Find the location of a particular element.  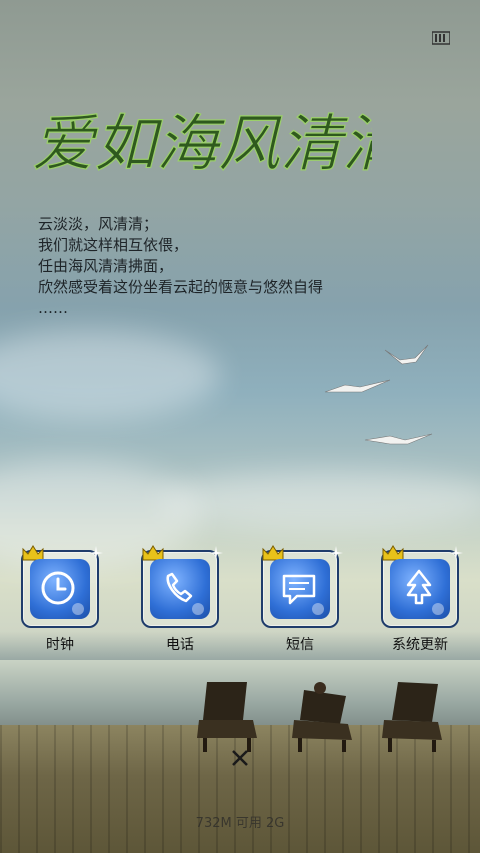

poem-line: 云淡淡，风清清； is located at coordinates (98, 224).